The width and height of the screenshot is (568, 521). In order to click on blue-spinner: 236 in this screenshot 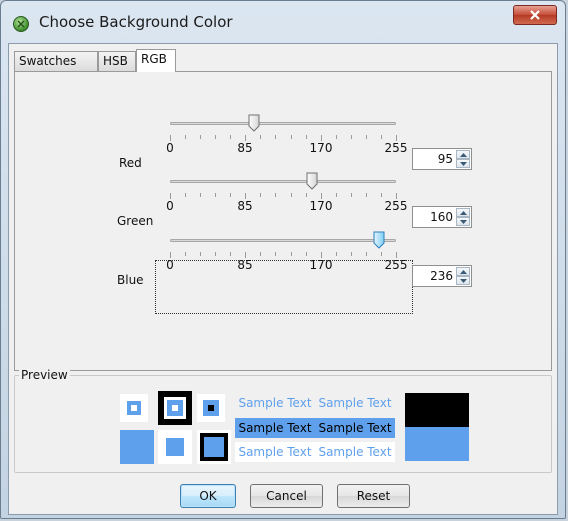, I will do `click(442, 276)`.